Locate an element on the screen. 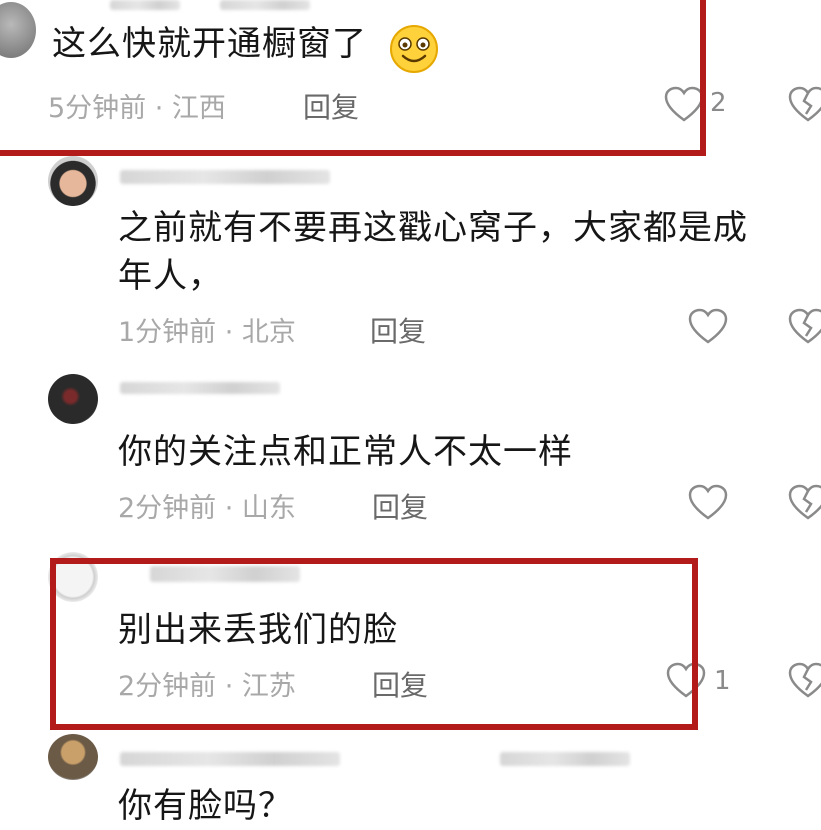 The image size is (821, 830). comment-text-line-1: 之前就有不要再这戳心窝子，大家都是成 is located at coordinates (433, 228).